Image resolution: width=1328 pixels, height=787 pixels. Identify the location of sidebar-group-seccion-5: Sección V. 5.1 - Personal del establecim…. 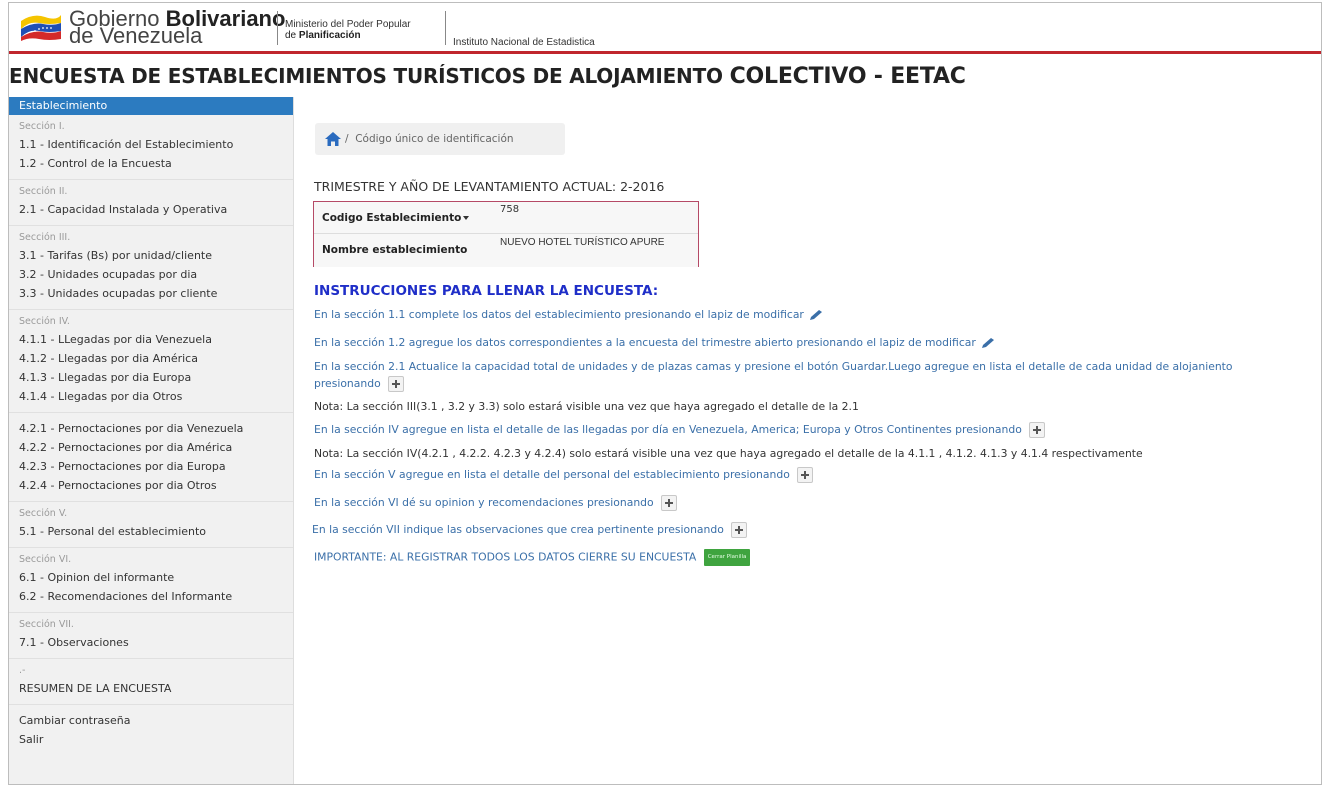
(151, 525).